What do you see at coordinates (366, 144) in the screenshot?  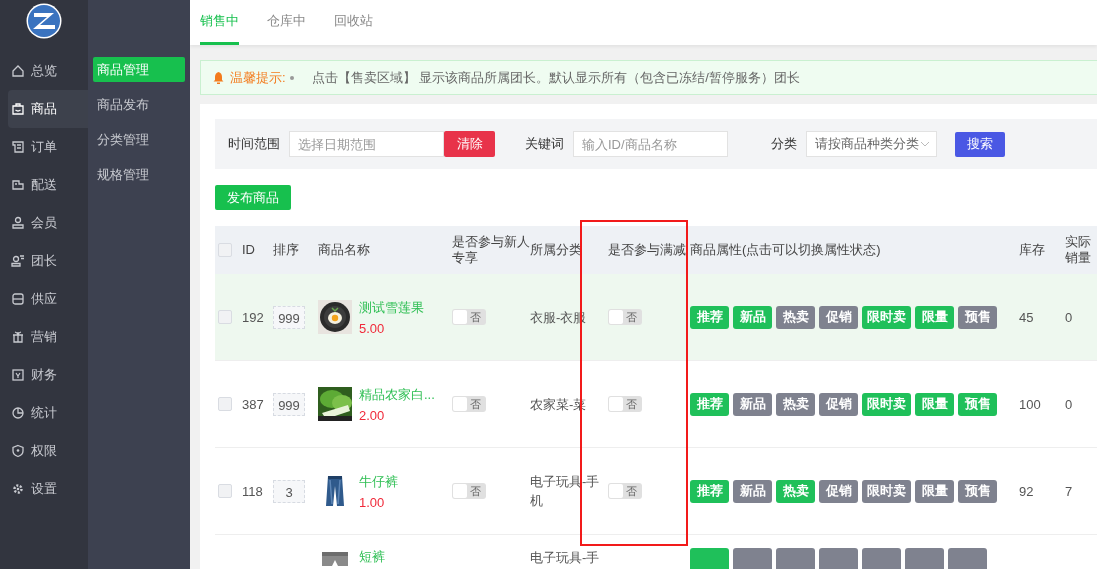 I see `date-range-field: 选择日期范围` at bounding box center [366, 144].